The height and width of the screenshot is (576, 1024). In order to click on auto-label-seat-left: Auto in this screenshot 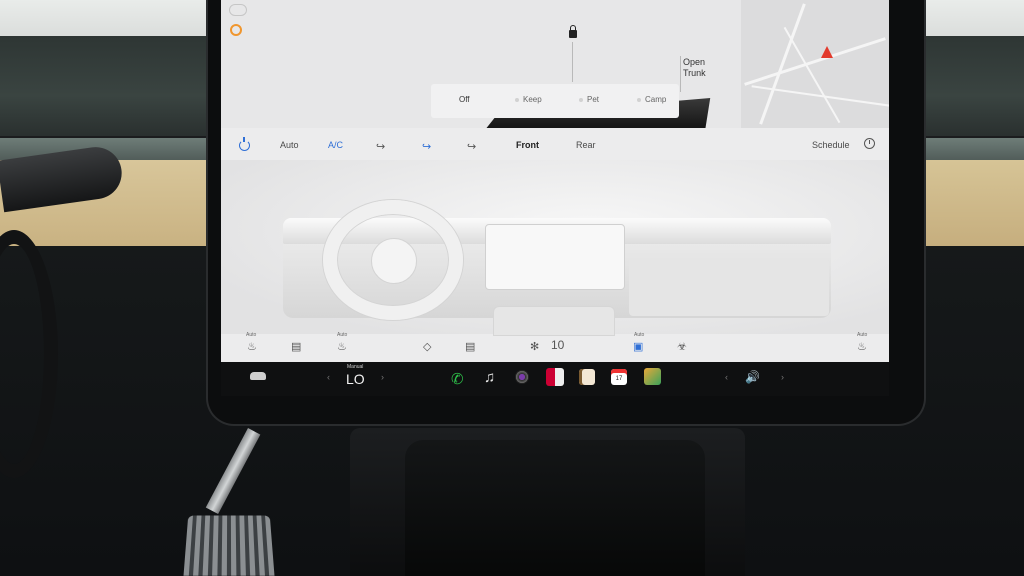, I will do `click(251, 335)`.